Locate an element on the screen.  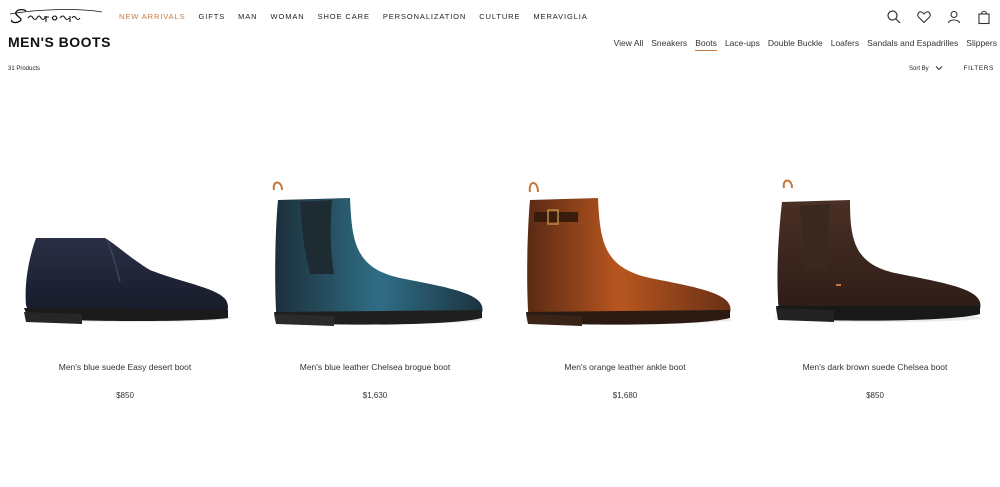
product-name: Men's blue leather Chelsea brogue boot is located at coordinates (375, 367).